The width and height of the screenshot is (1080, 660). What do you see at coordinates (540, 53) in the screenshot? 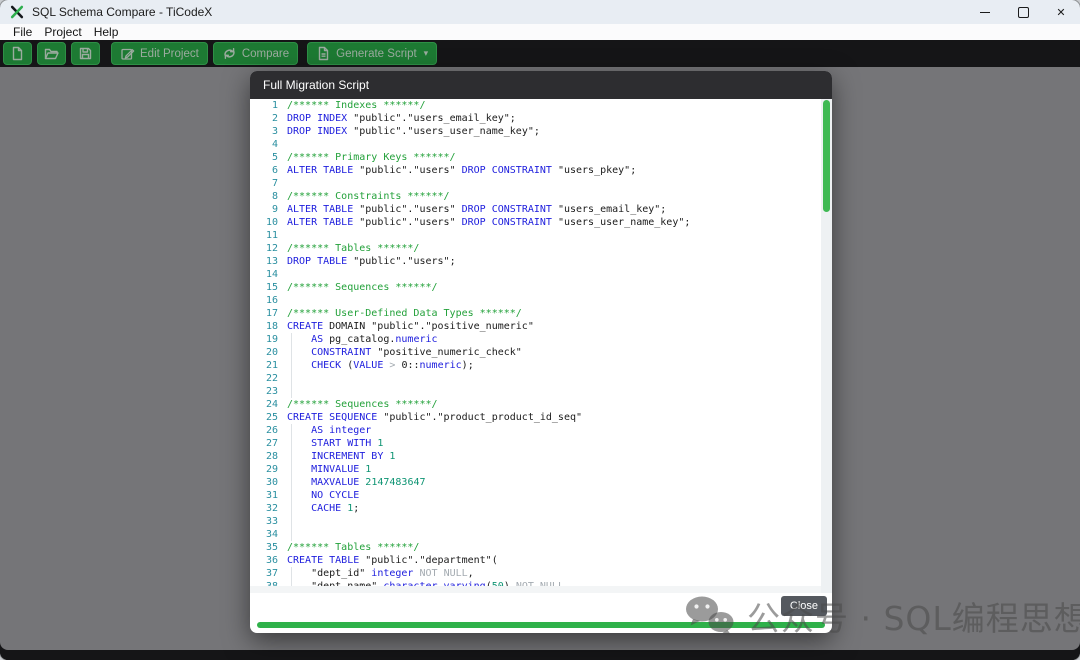
I see `toolbar: Edit Project Compare Generate Script ▾` at bounding box center [540, 53].